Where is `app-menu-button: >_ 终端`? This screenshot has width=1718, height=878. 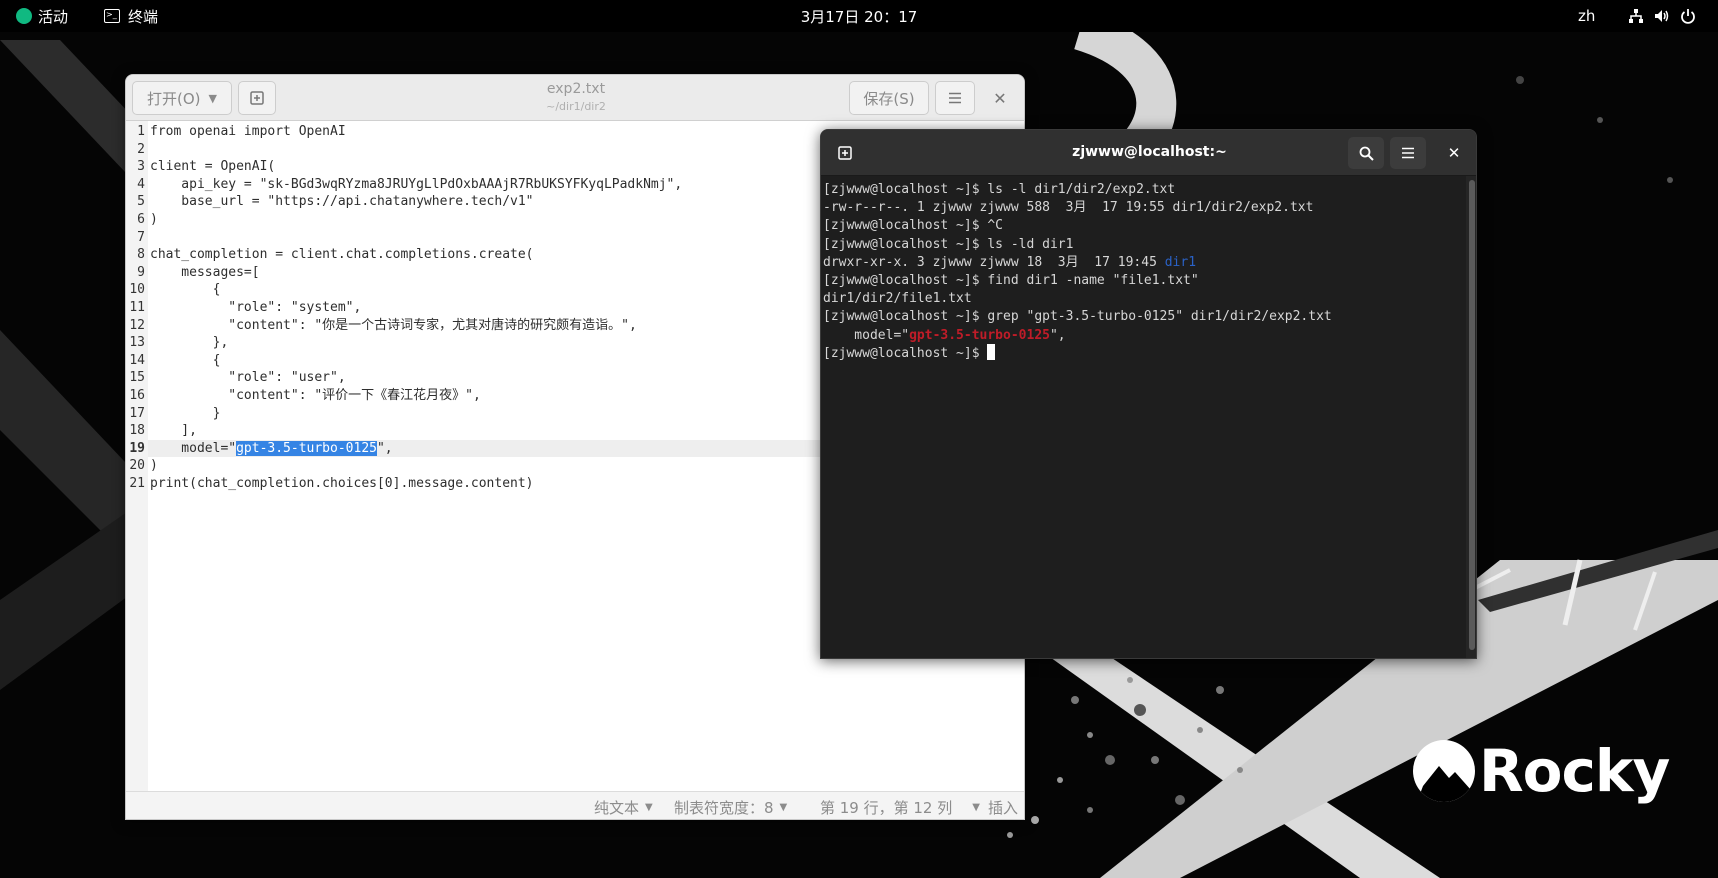
app-menu-button: >_ 终端 is located at coordinates (131, 16).